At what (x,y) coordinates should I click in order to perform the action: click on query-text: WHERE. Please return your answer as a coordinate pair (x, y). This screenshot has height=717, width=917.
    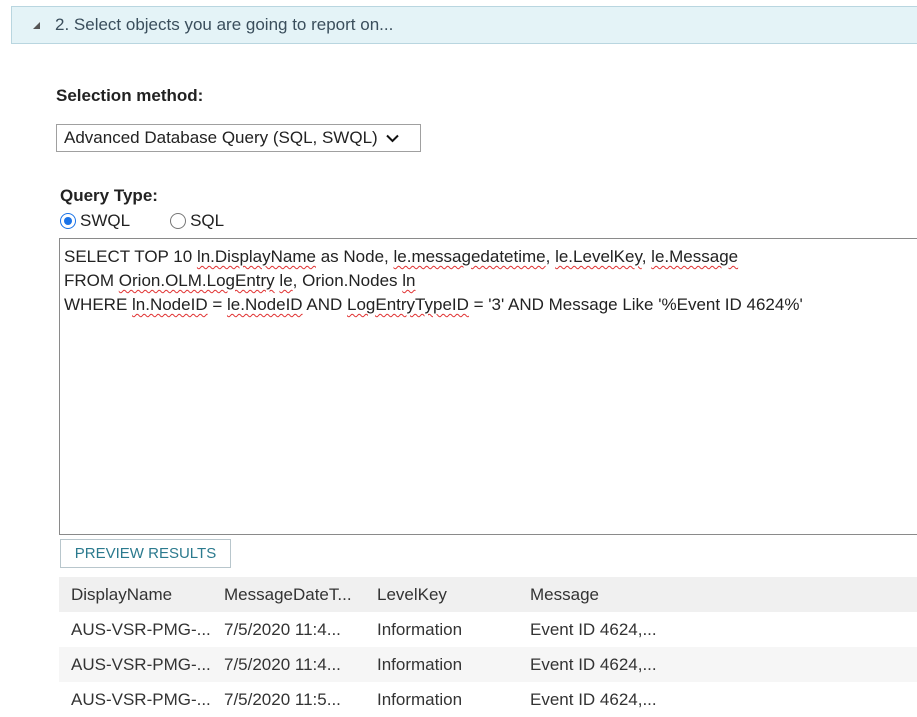
    Looking at the image, I should click on (98, 304).